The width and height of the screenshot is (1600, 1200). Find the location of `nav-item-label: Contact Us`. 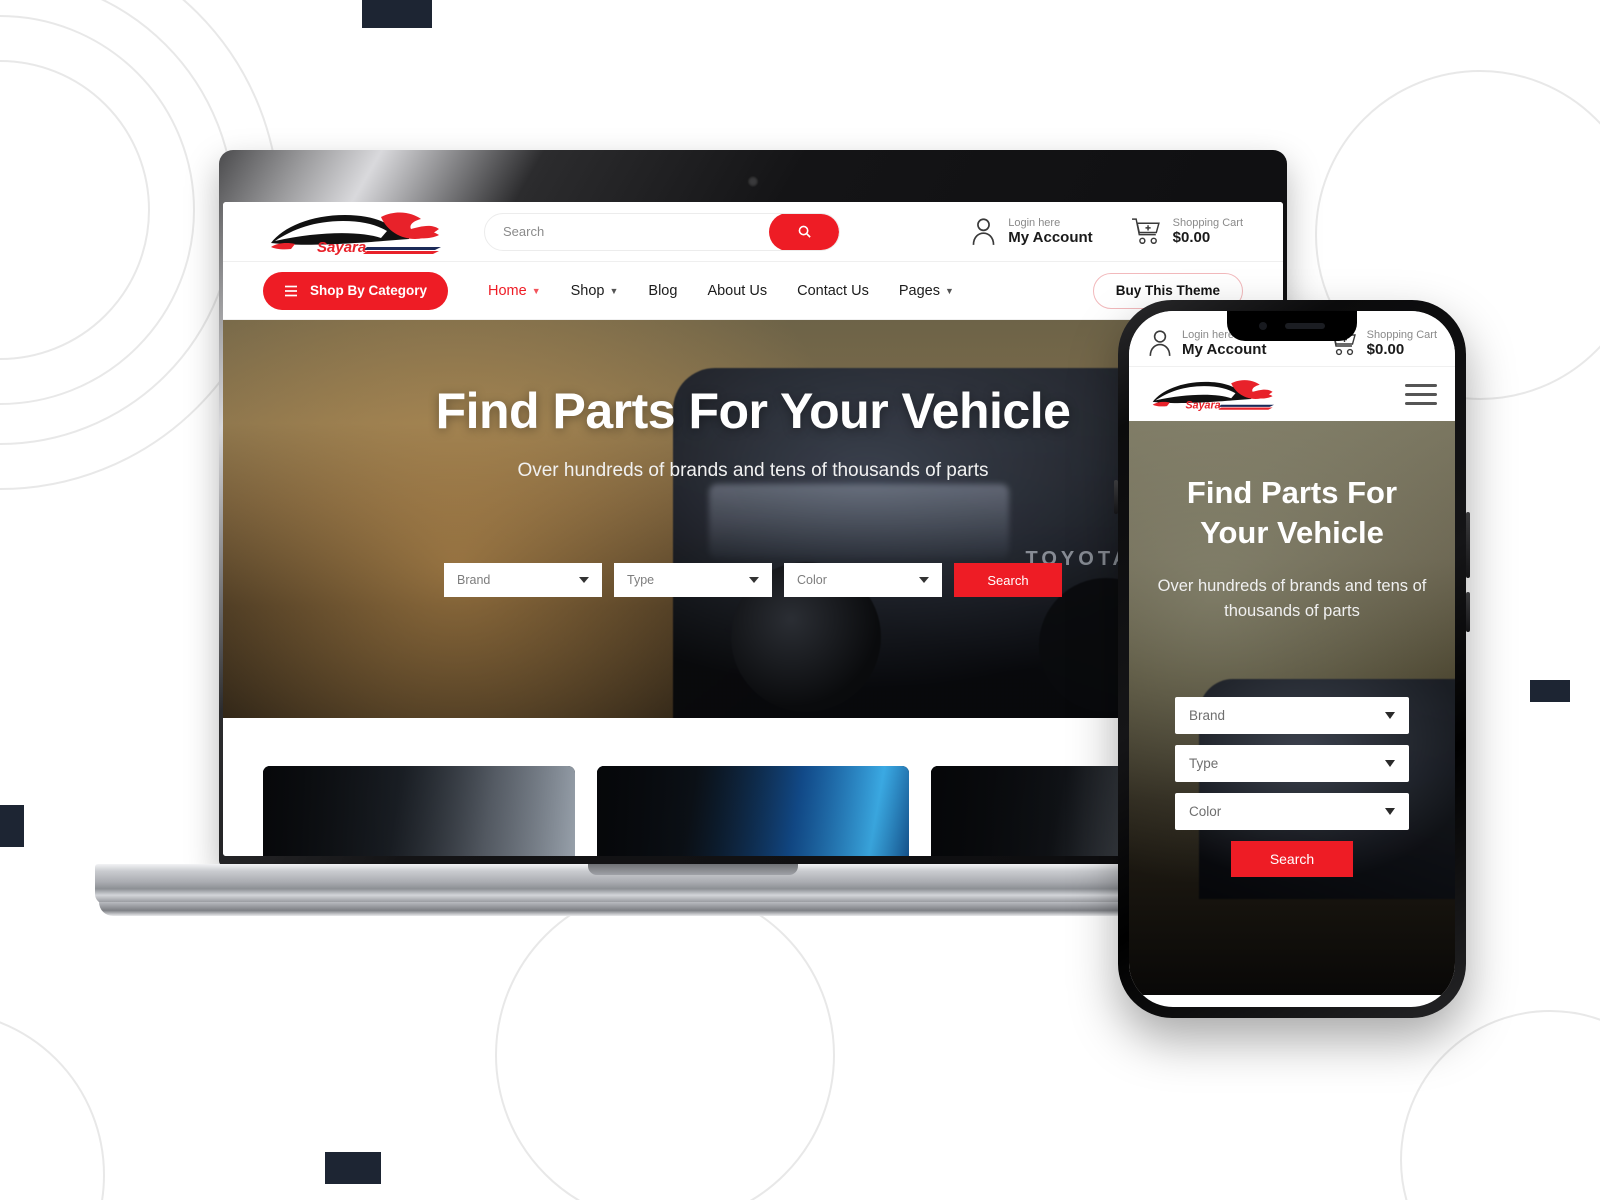

nav-item-label: Contact Us is located at coordinates (833, 290).